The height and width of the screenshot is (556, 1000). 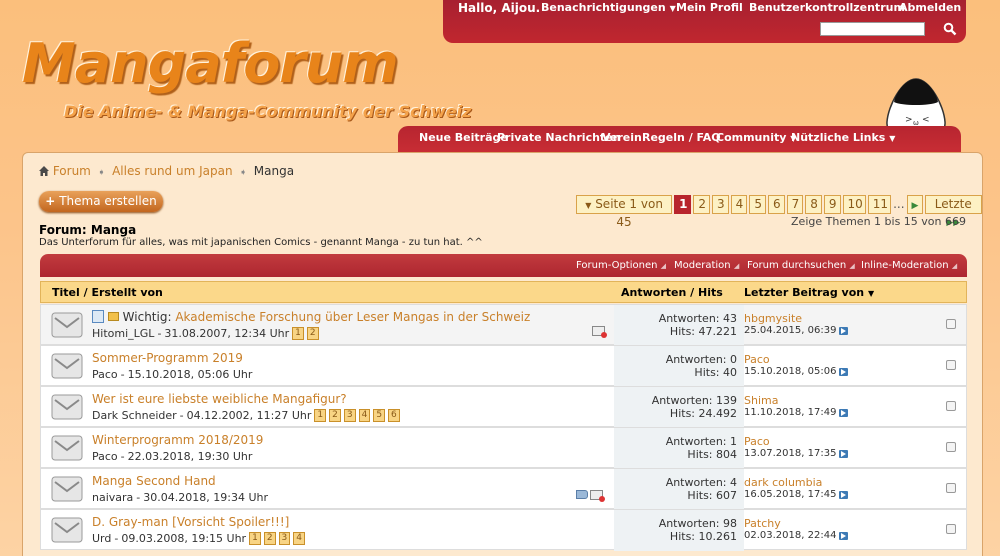 I want to click on thread-stats: Antworten: 4 Hits: 607, so click(x=679, y=489).